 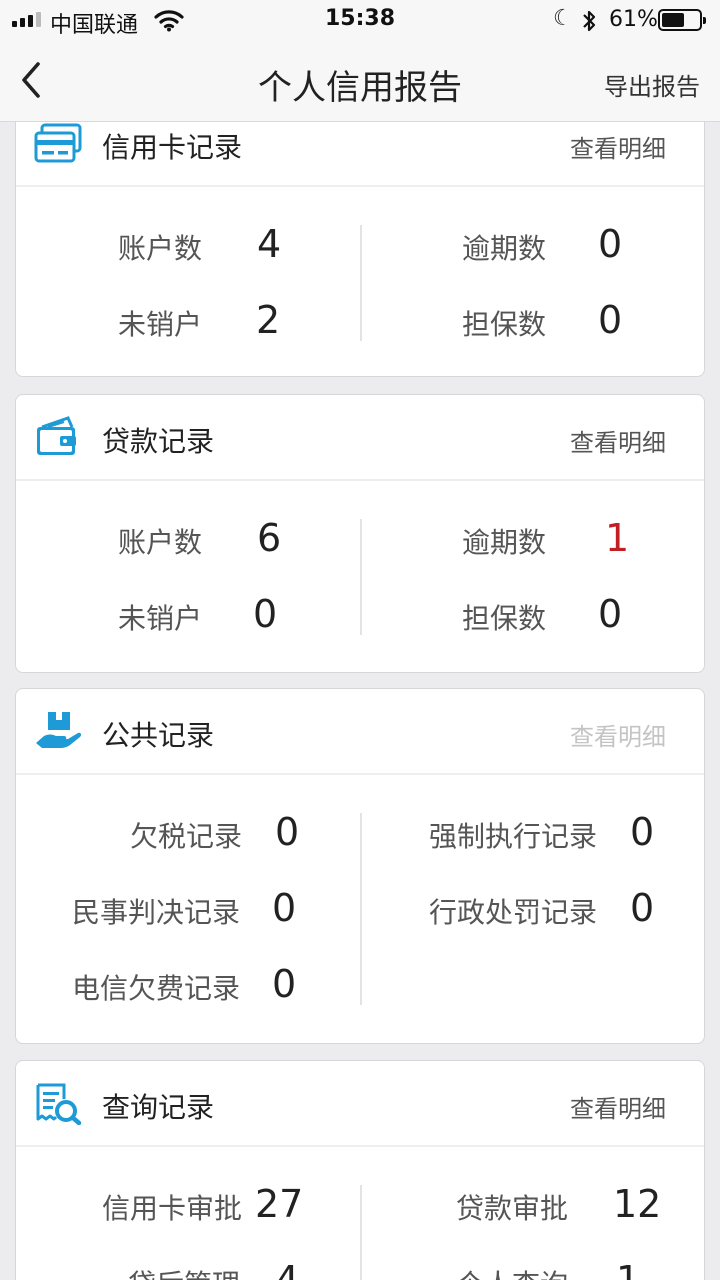 What do you see at coordinates (158, 441) in the screenshot?
I see `card-title: 贷款记录` at bounding box center [158, 441].